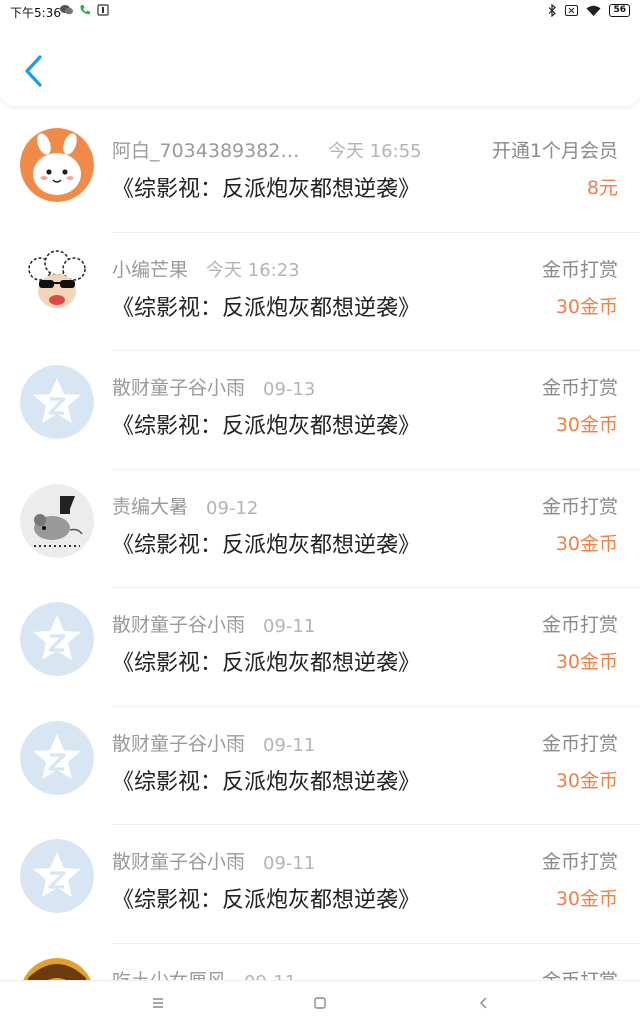 The height and width of the screenshot is (1024, 640). Describe the element at coordinates (593, 10) in the screenshot. I see `wifi-icon` at that location.